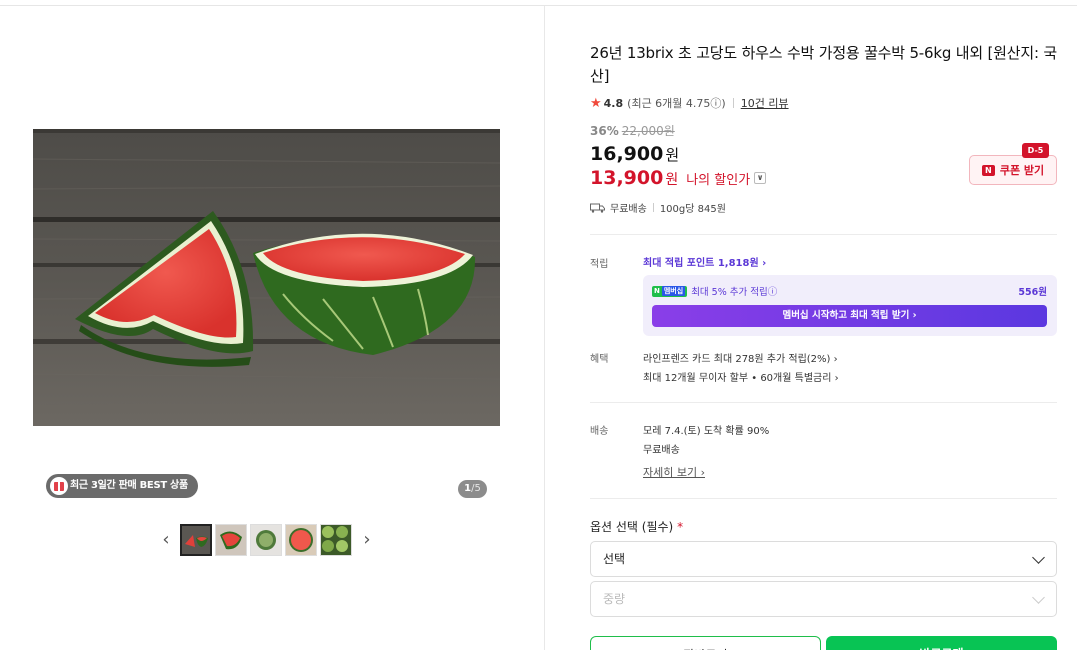 Image resolution: width=1077 pixels, height=650 pixels. Describe the element at coordinates (599, 359) in the screenshot. I see `benefits-label: 혜택` at that location.